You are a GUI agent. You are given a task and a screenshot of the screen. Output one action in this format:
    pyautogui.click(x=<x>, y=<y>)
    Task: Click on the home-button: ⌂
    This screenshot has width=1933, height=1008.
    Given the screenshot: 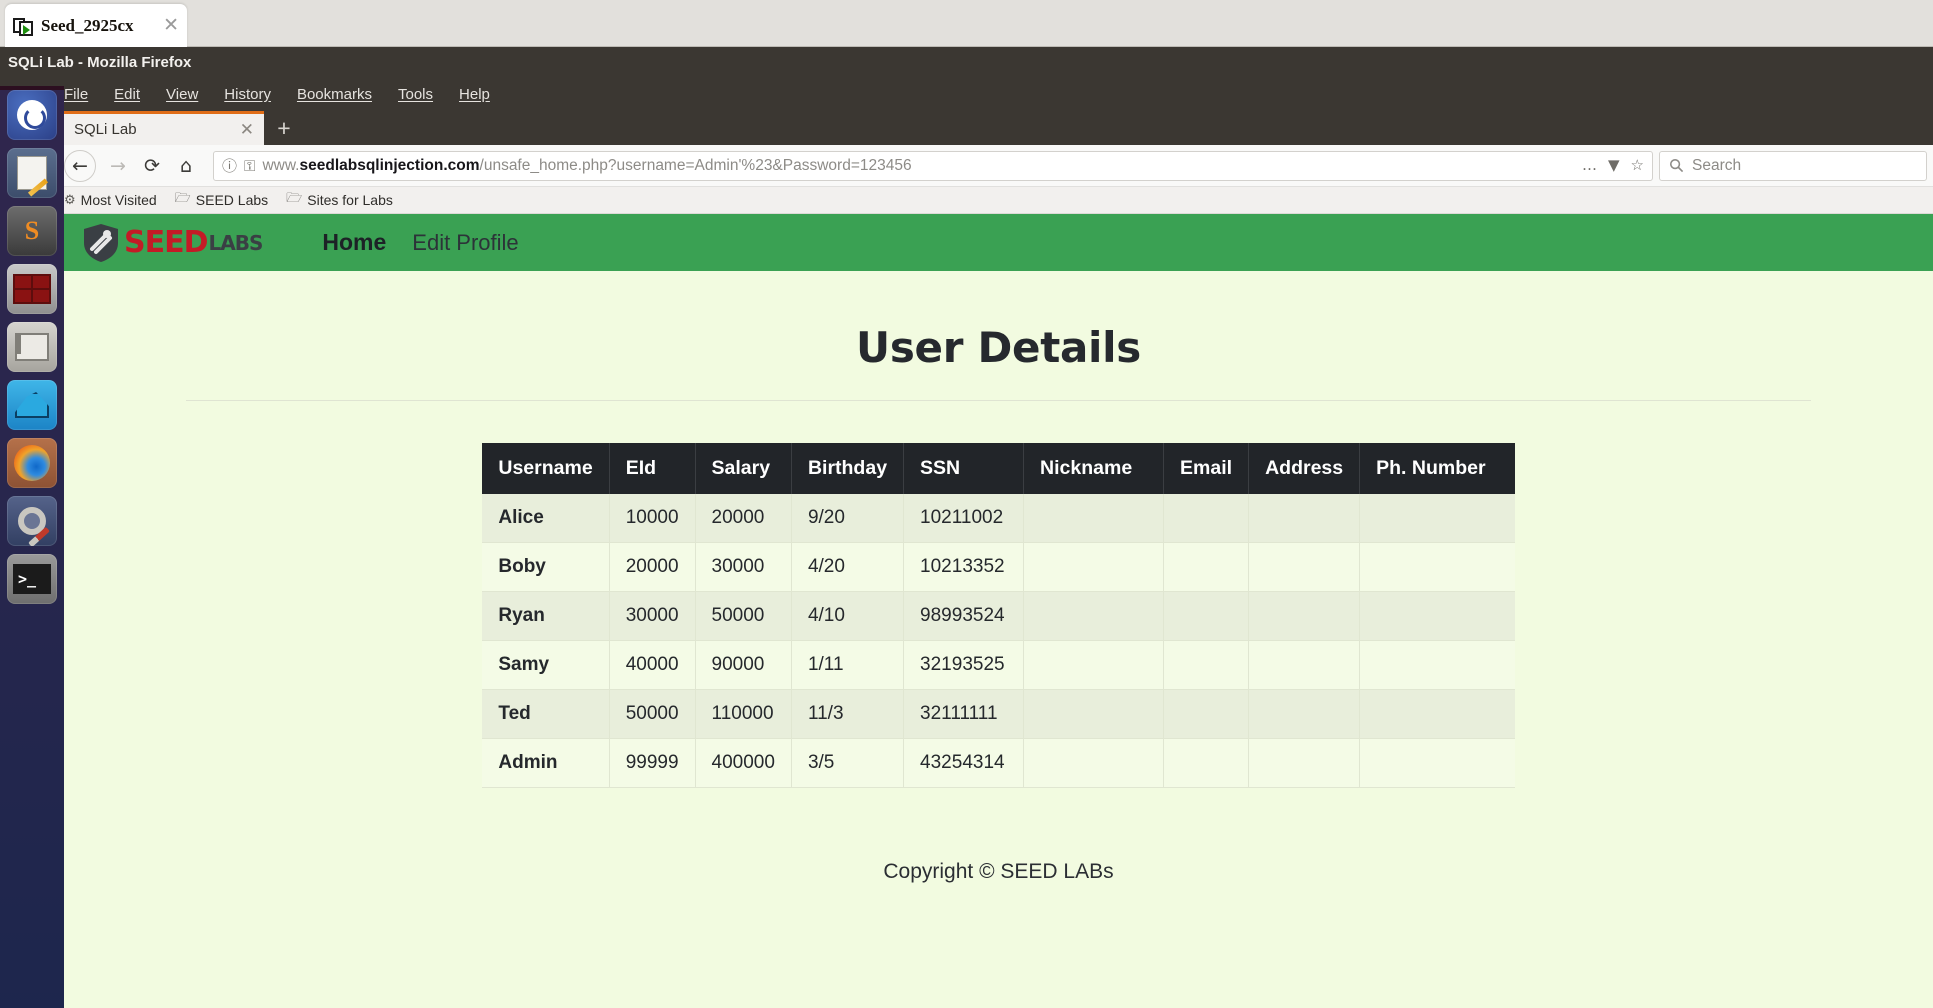 What is the action you would take?
    pyautogui.click(x=186, y=166)
    